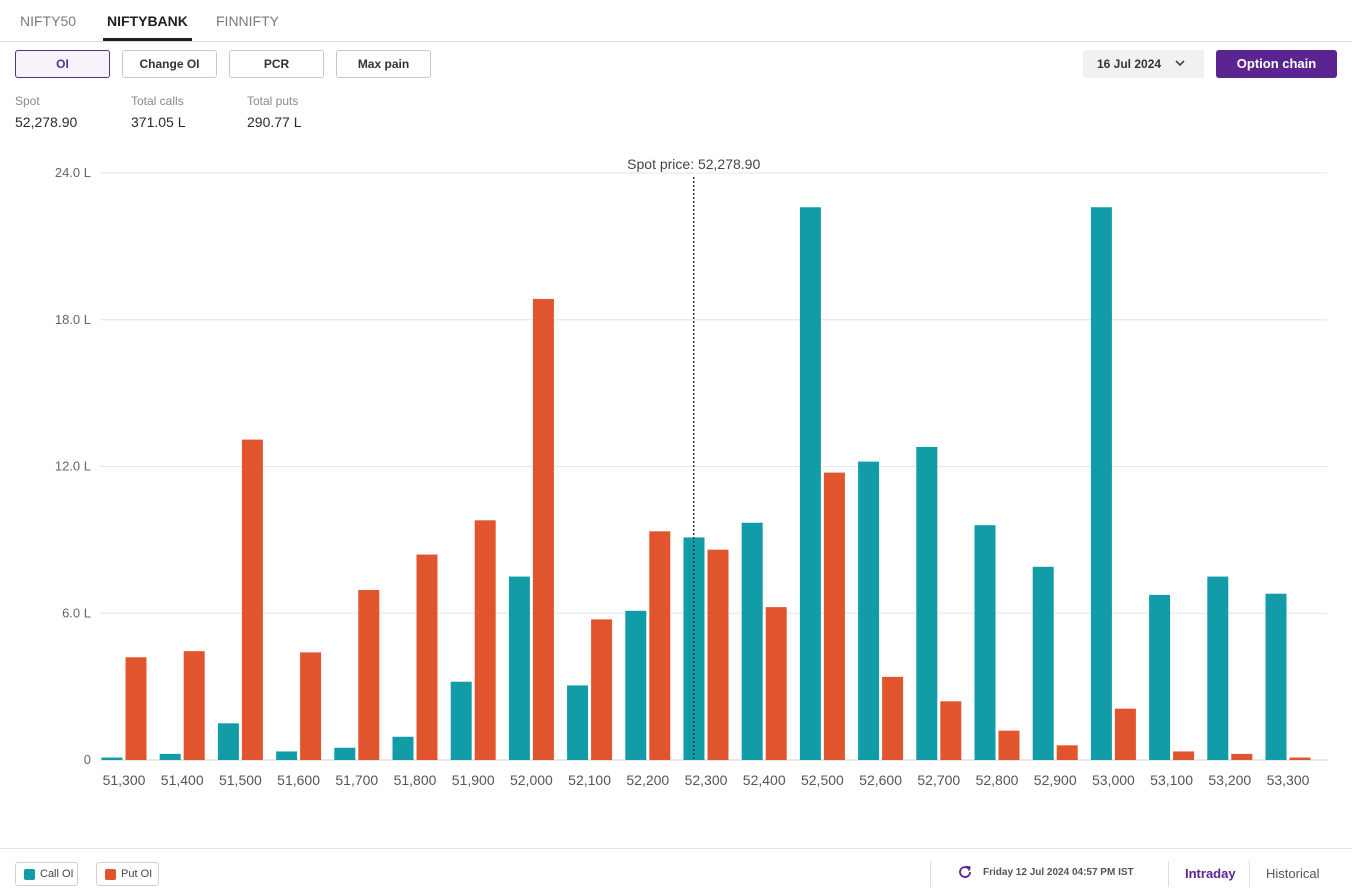 The height and width of the screenshot is (888, 1352). What do you see at coordinates (356, 780) in the screenshot?
I see `x-tick-label: 51,700` at bounding box center [356, 780].